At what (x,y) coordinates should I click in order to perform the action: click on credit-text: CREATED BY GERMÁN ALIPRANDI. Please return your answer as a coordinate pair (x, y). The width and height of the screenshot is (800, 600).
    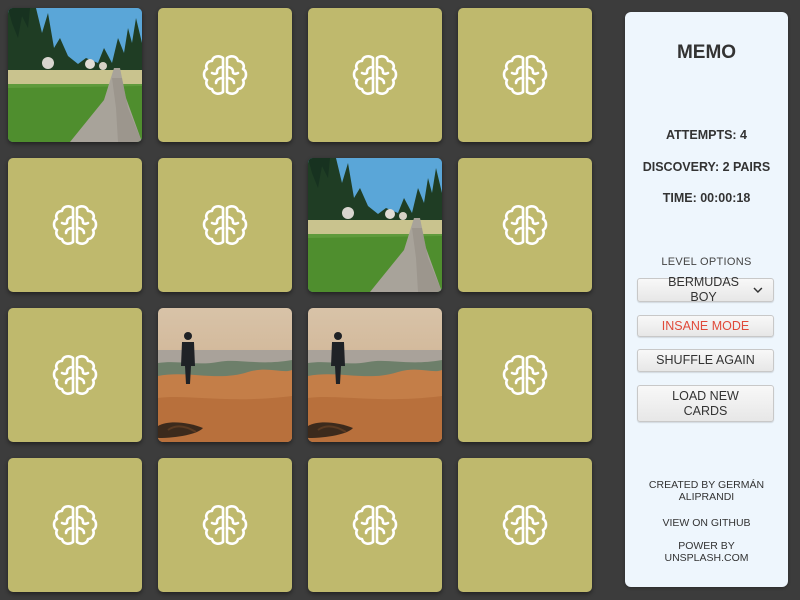
    Looking at the image, I should click on (706, 491).